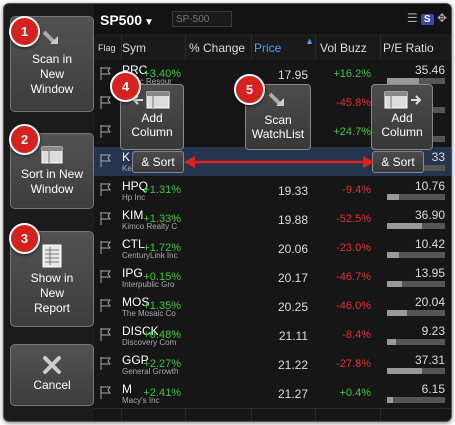  I want to click on watchlist-selector: SP500 ▼, so click(127, 20).